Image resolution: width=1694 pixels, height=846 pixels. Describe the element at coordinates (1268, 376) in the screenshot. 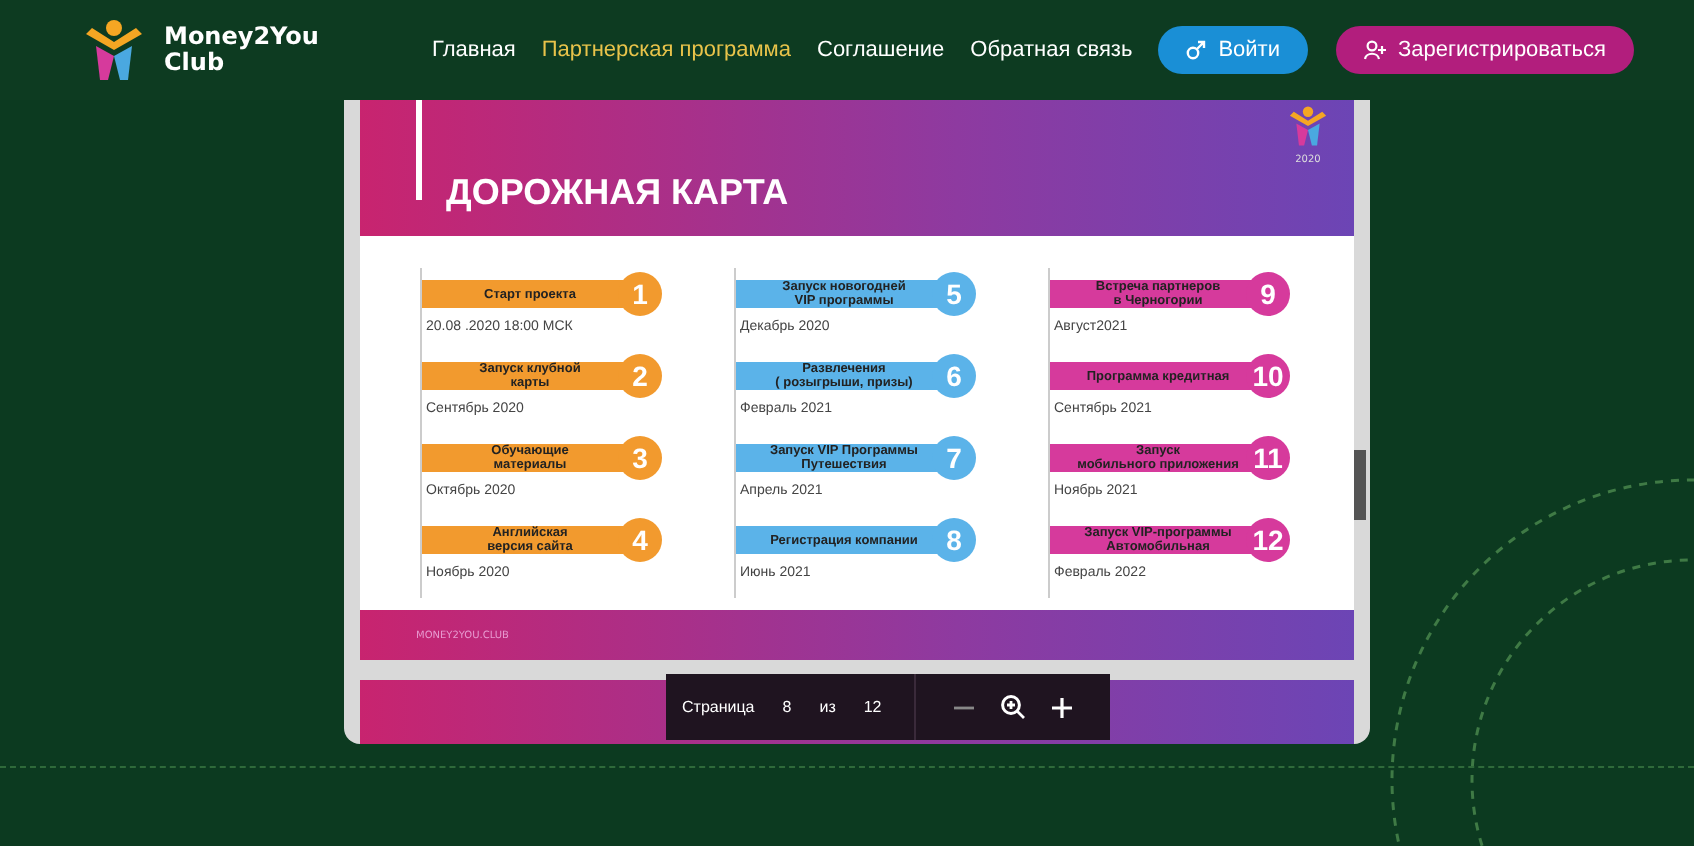

I see `milestone-number: 10` at that location.